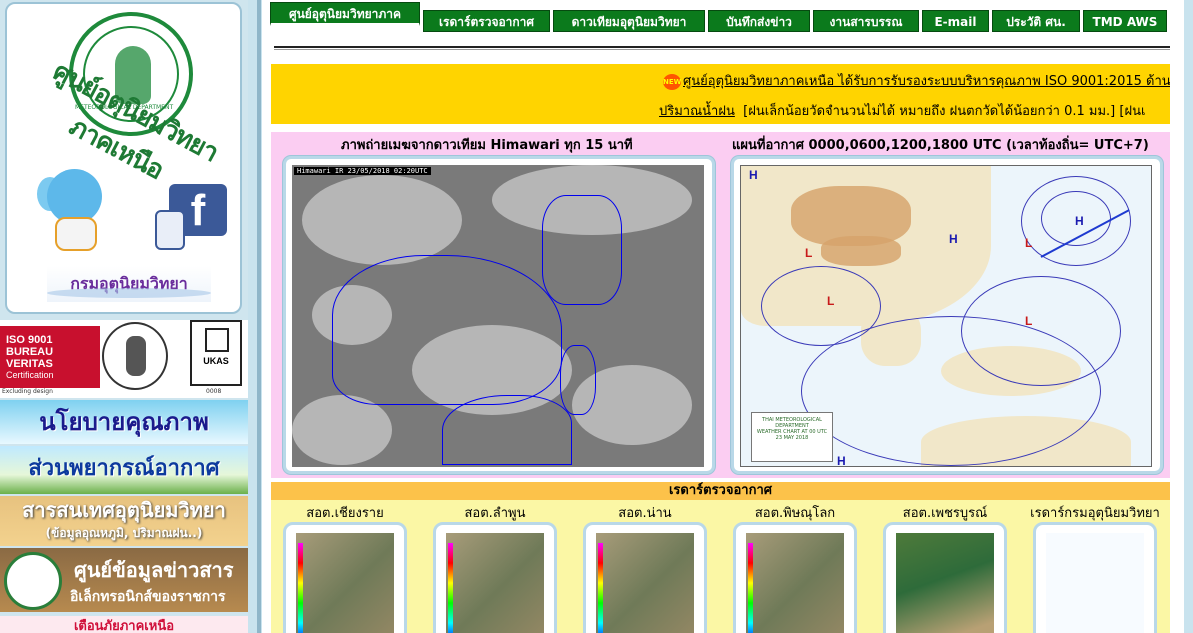  I want to click on forecast-division-banner: ส่วนพยากรณ์อากาศ, so click(124, 470).